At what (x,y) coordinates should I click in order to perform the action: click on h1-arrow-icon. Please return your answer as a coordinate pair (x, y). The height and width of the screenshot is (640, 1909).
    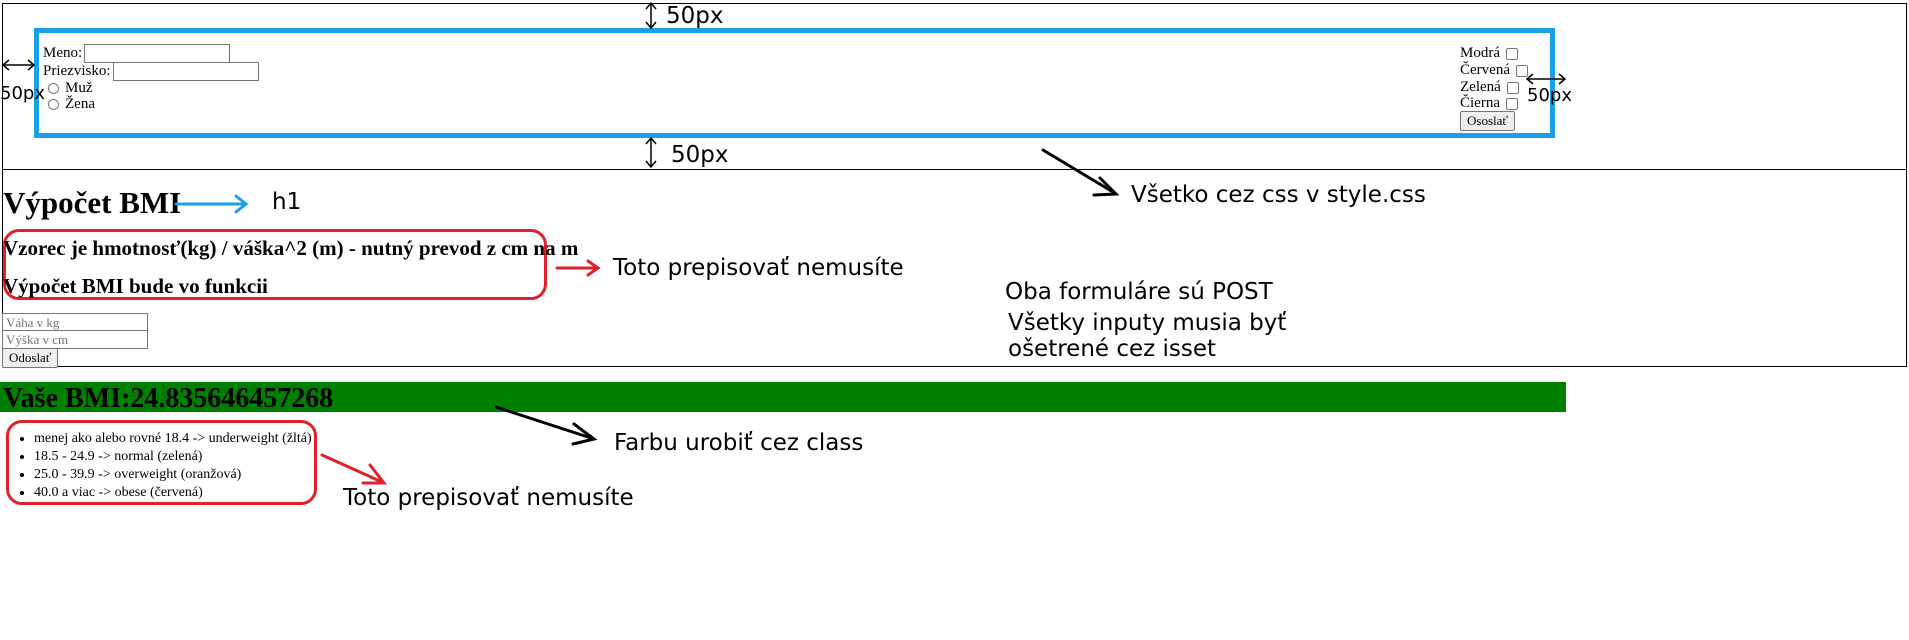
    Looking at the image, I should click on (211, 204).